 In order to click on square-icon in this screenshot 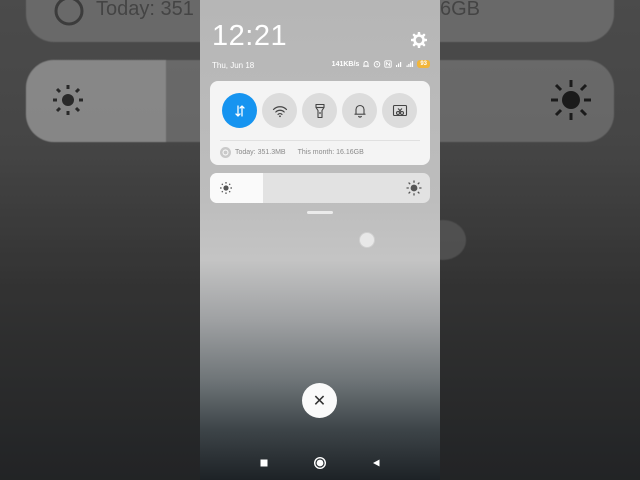, I will do `click(264, 463)`.